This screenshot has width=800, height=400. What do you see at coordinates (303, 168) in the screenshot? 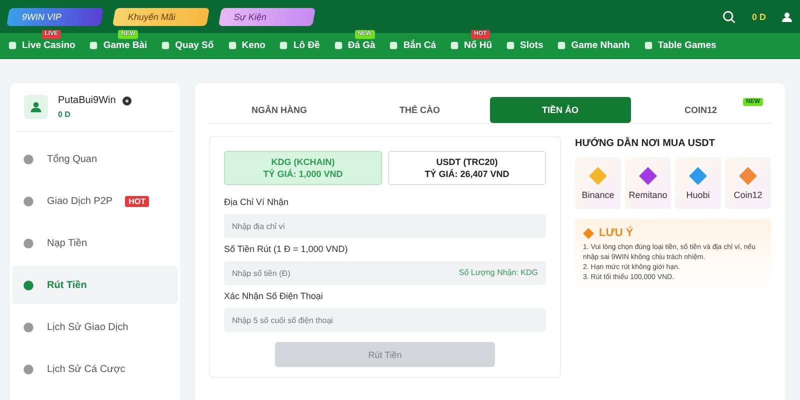
I see `coin-option: KDG (KCHAIN) TỶ GIÁ: 1,000 VND` at bounding box center [303, 168].